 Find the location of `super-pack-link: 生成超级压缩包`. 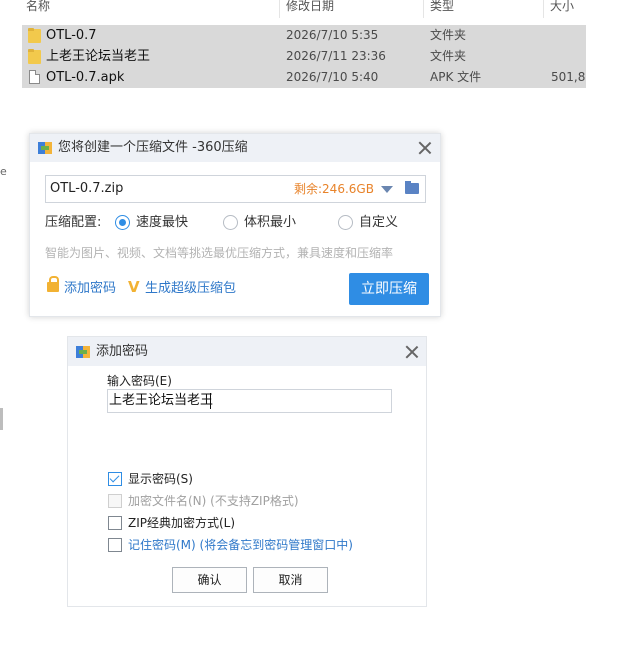

super-pack-link: 生成超级压缩包 is located at coordinates (190, 289).